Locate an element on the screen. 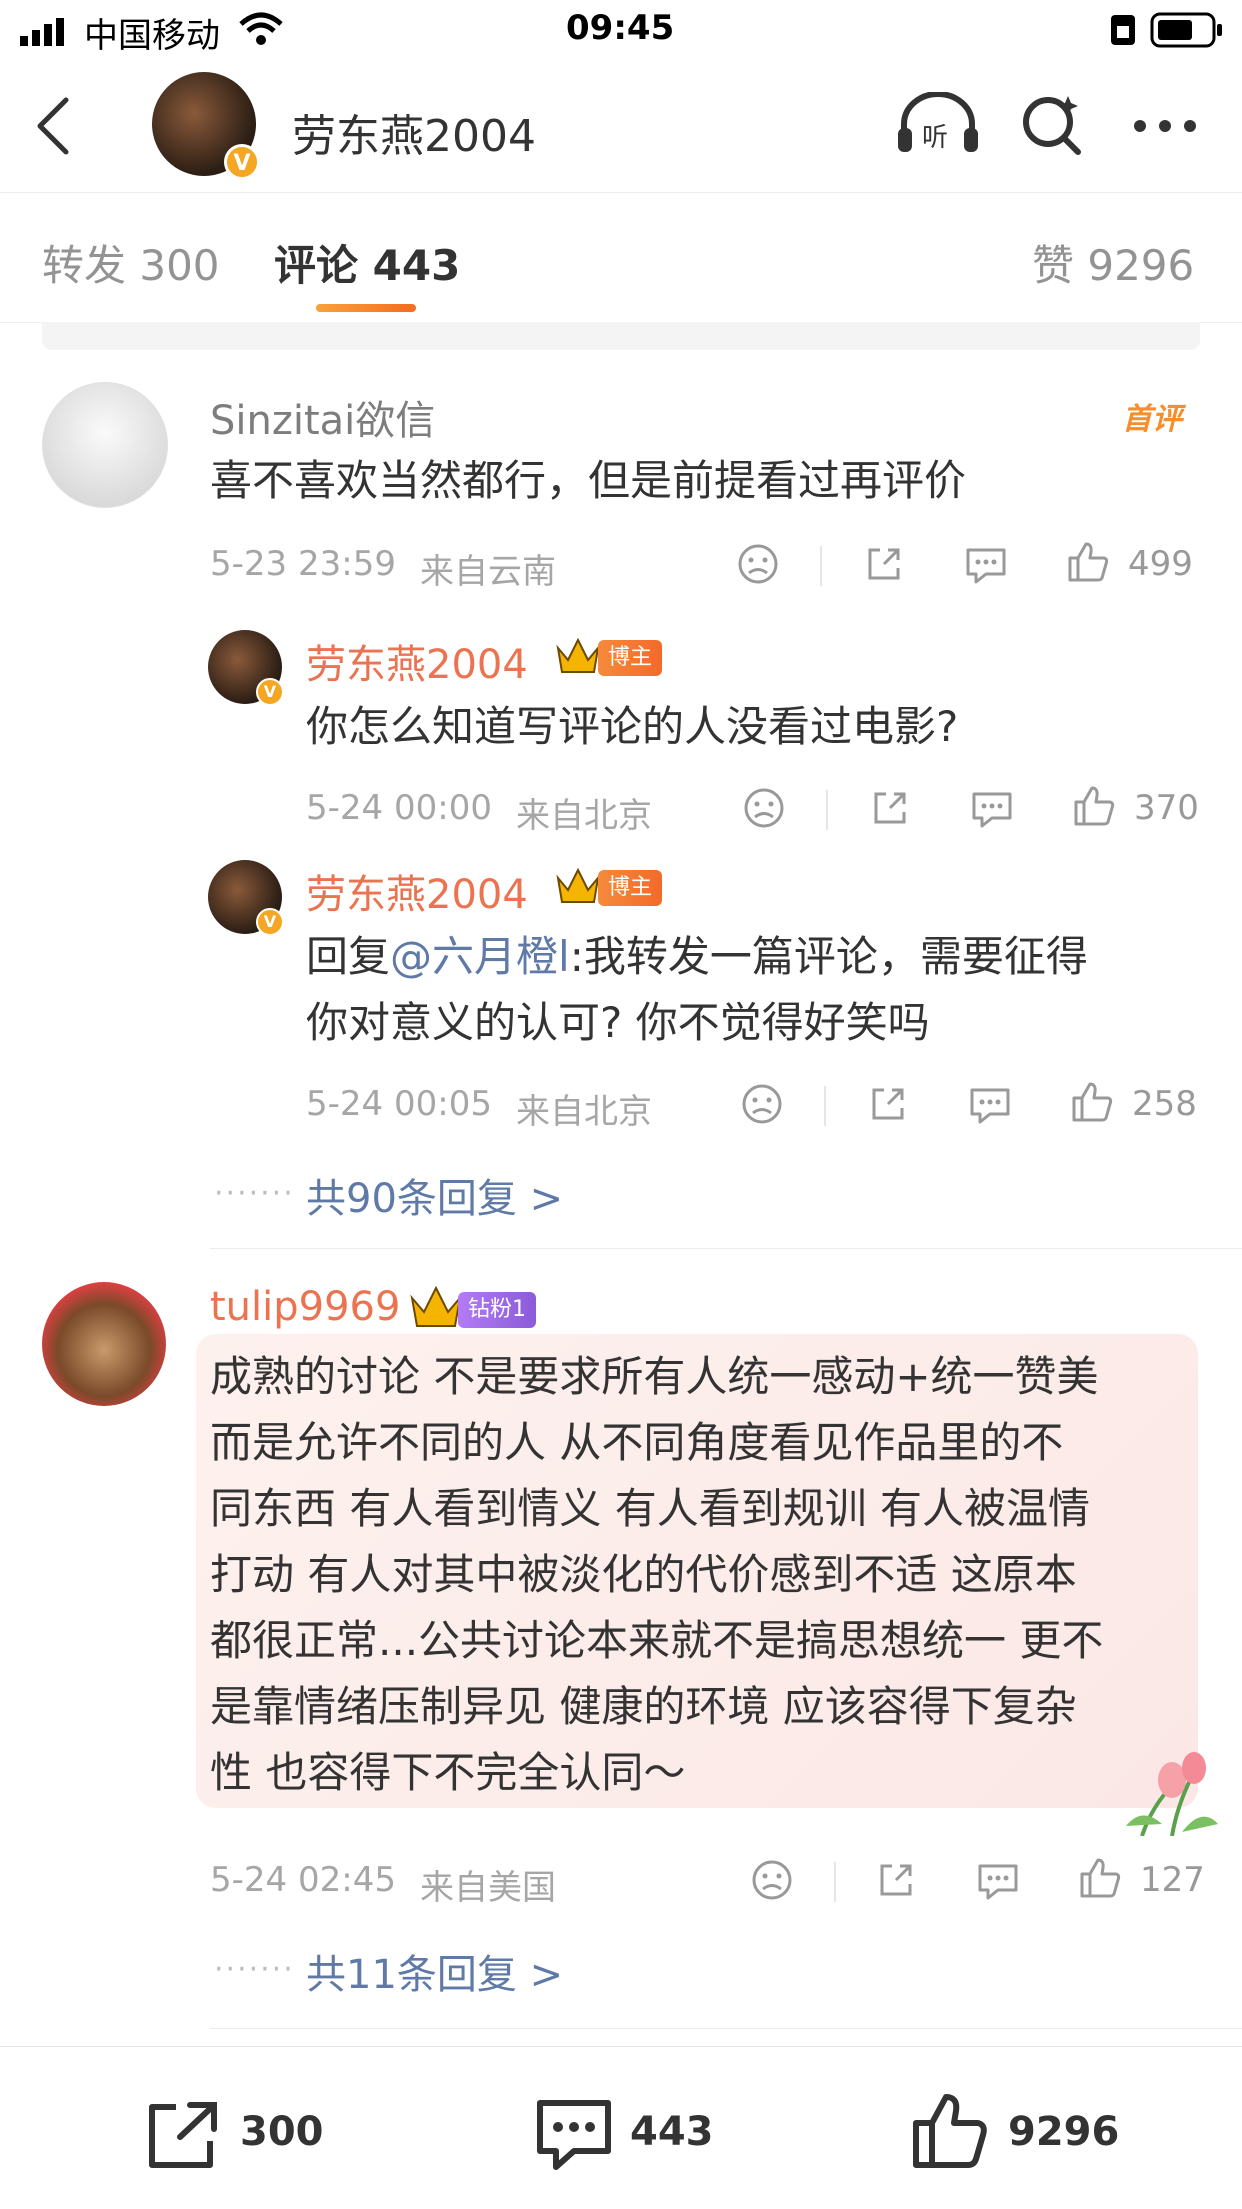 The height and width of the screenshot is (2209, 1242). previous-card-edge is located at coordinates (621, 336).